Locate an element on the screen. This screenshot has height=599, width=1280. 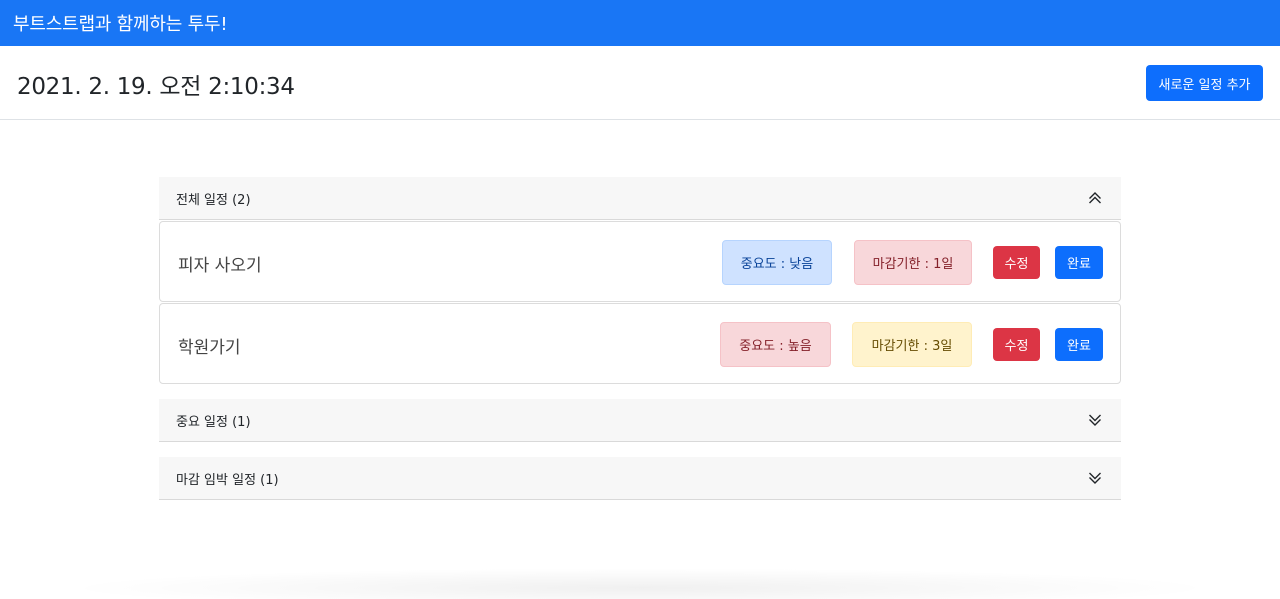
section-title: 마감 임박 일정 (1) is located at coordinates (227, 480).